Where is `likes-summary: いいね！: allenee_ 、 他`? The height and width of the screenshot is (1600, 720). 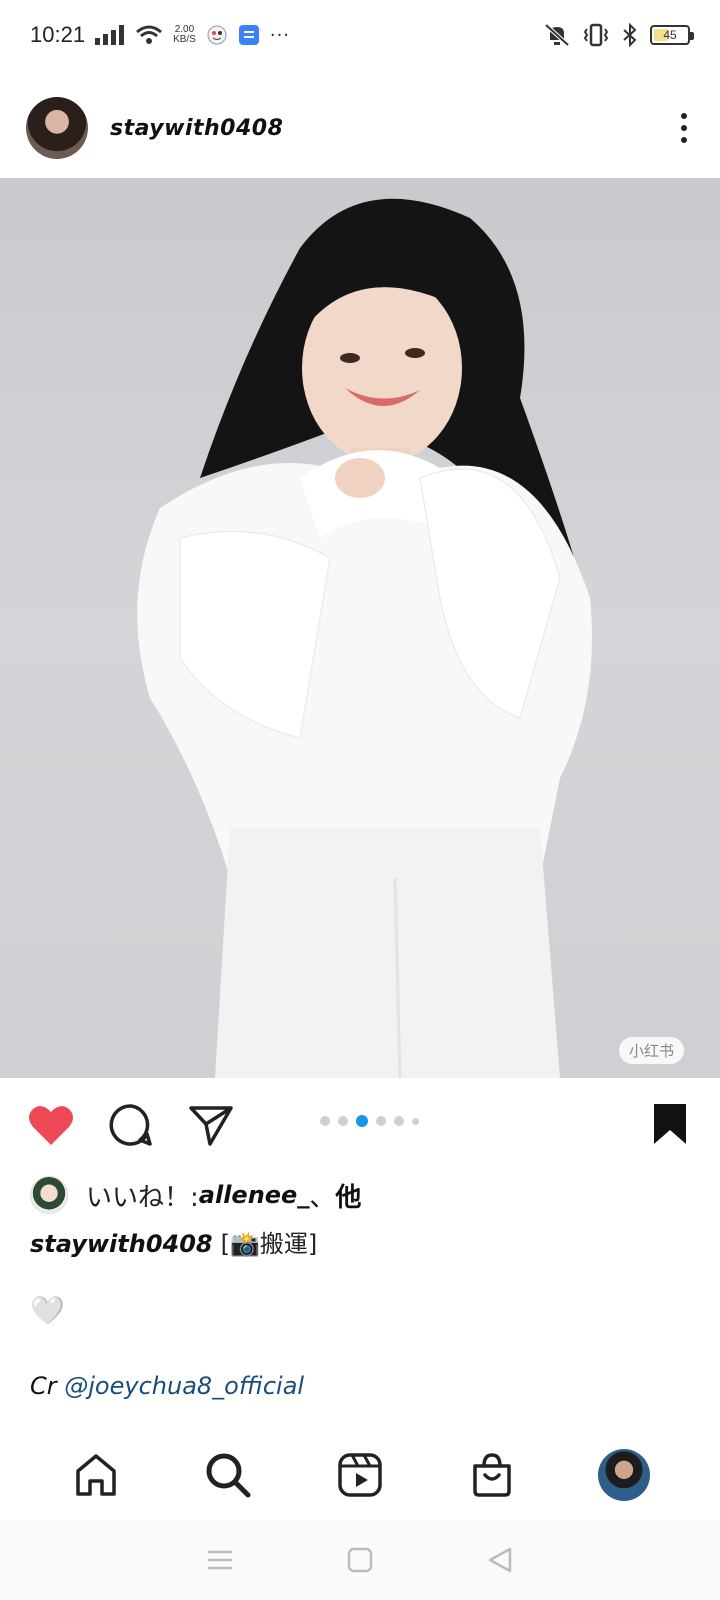 likes-summary: いいね！: allenee_ 、 他 is located at coordinates (195, 1195).